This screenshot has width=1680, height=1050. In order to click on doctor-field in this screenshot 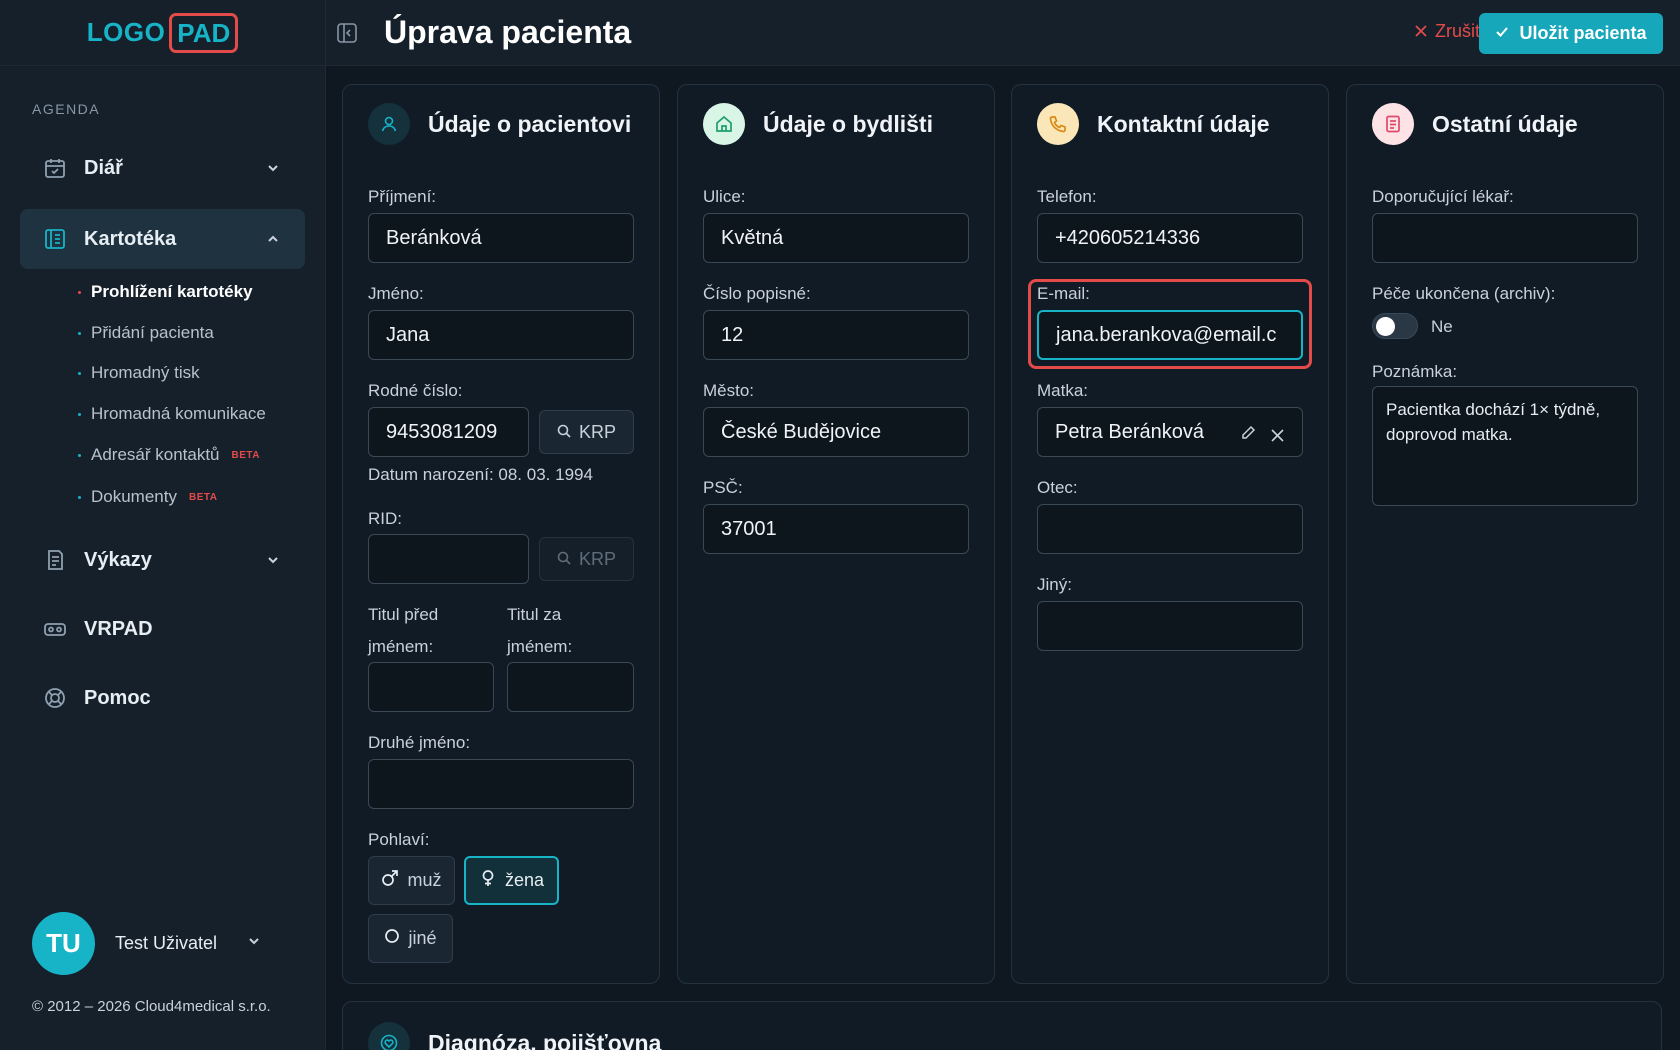, I will do `click(1505, 238)`.